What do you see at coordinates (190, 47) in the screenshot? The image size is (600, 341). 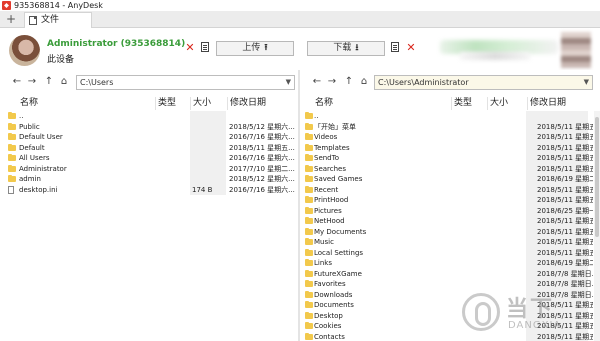 I see `delete-left-icon: ✕` at bounding box center [190, 47].